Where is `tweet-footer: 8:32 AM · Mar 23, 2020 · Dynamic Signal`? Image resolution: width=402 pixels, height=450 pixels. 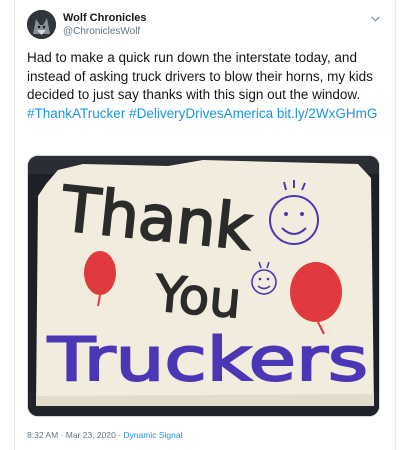
tweet-footer: 8:32 AM · Mar 23, 2020 · Dynamic Signal is located at coordinates (104, 435).